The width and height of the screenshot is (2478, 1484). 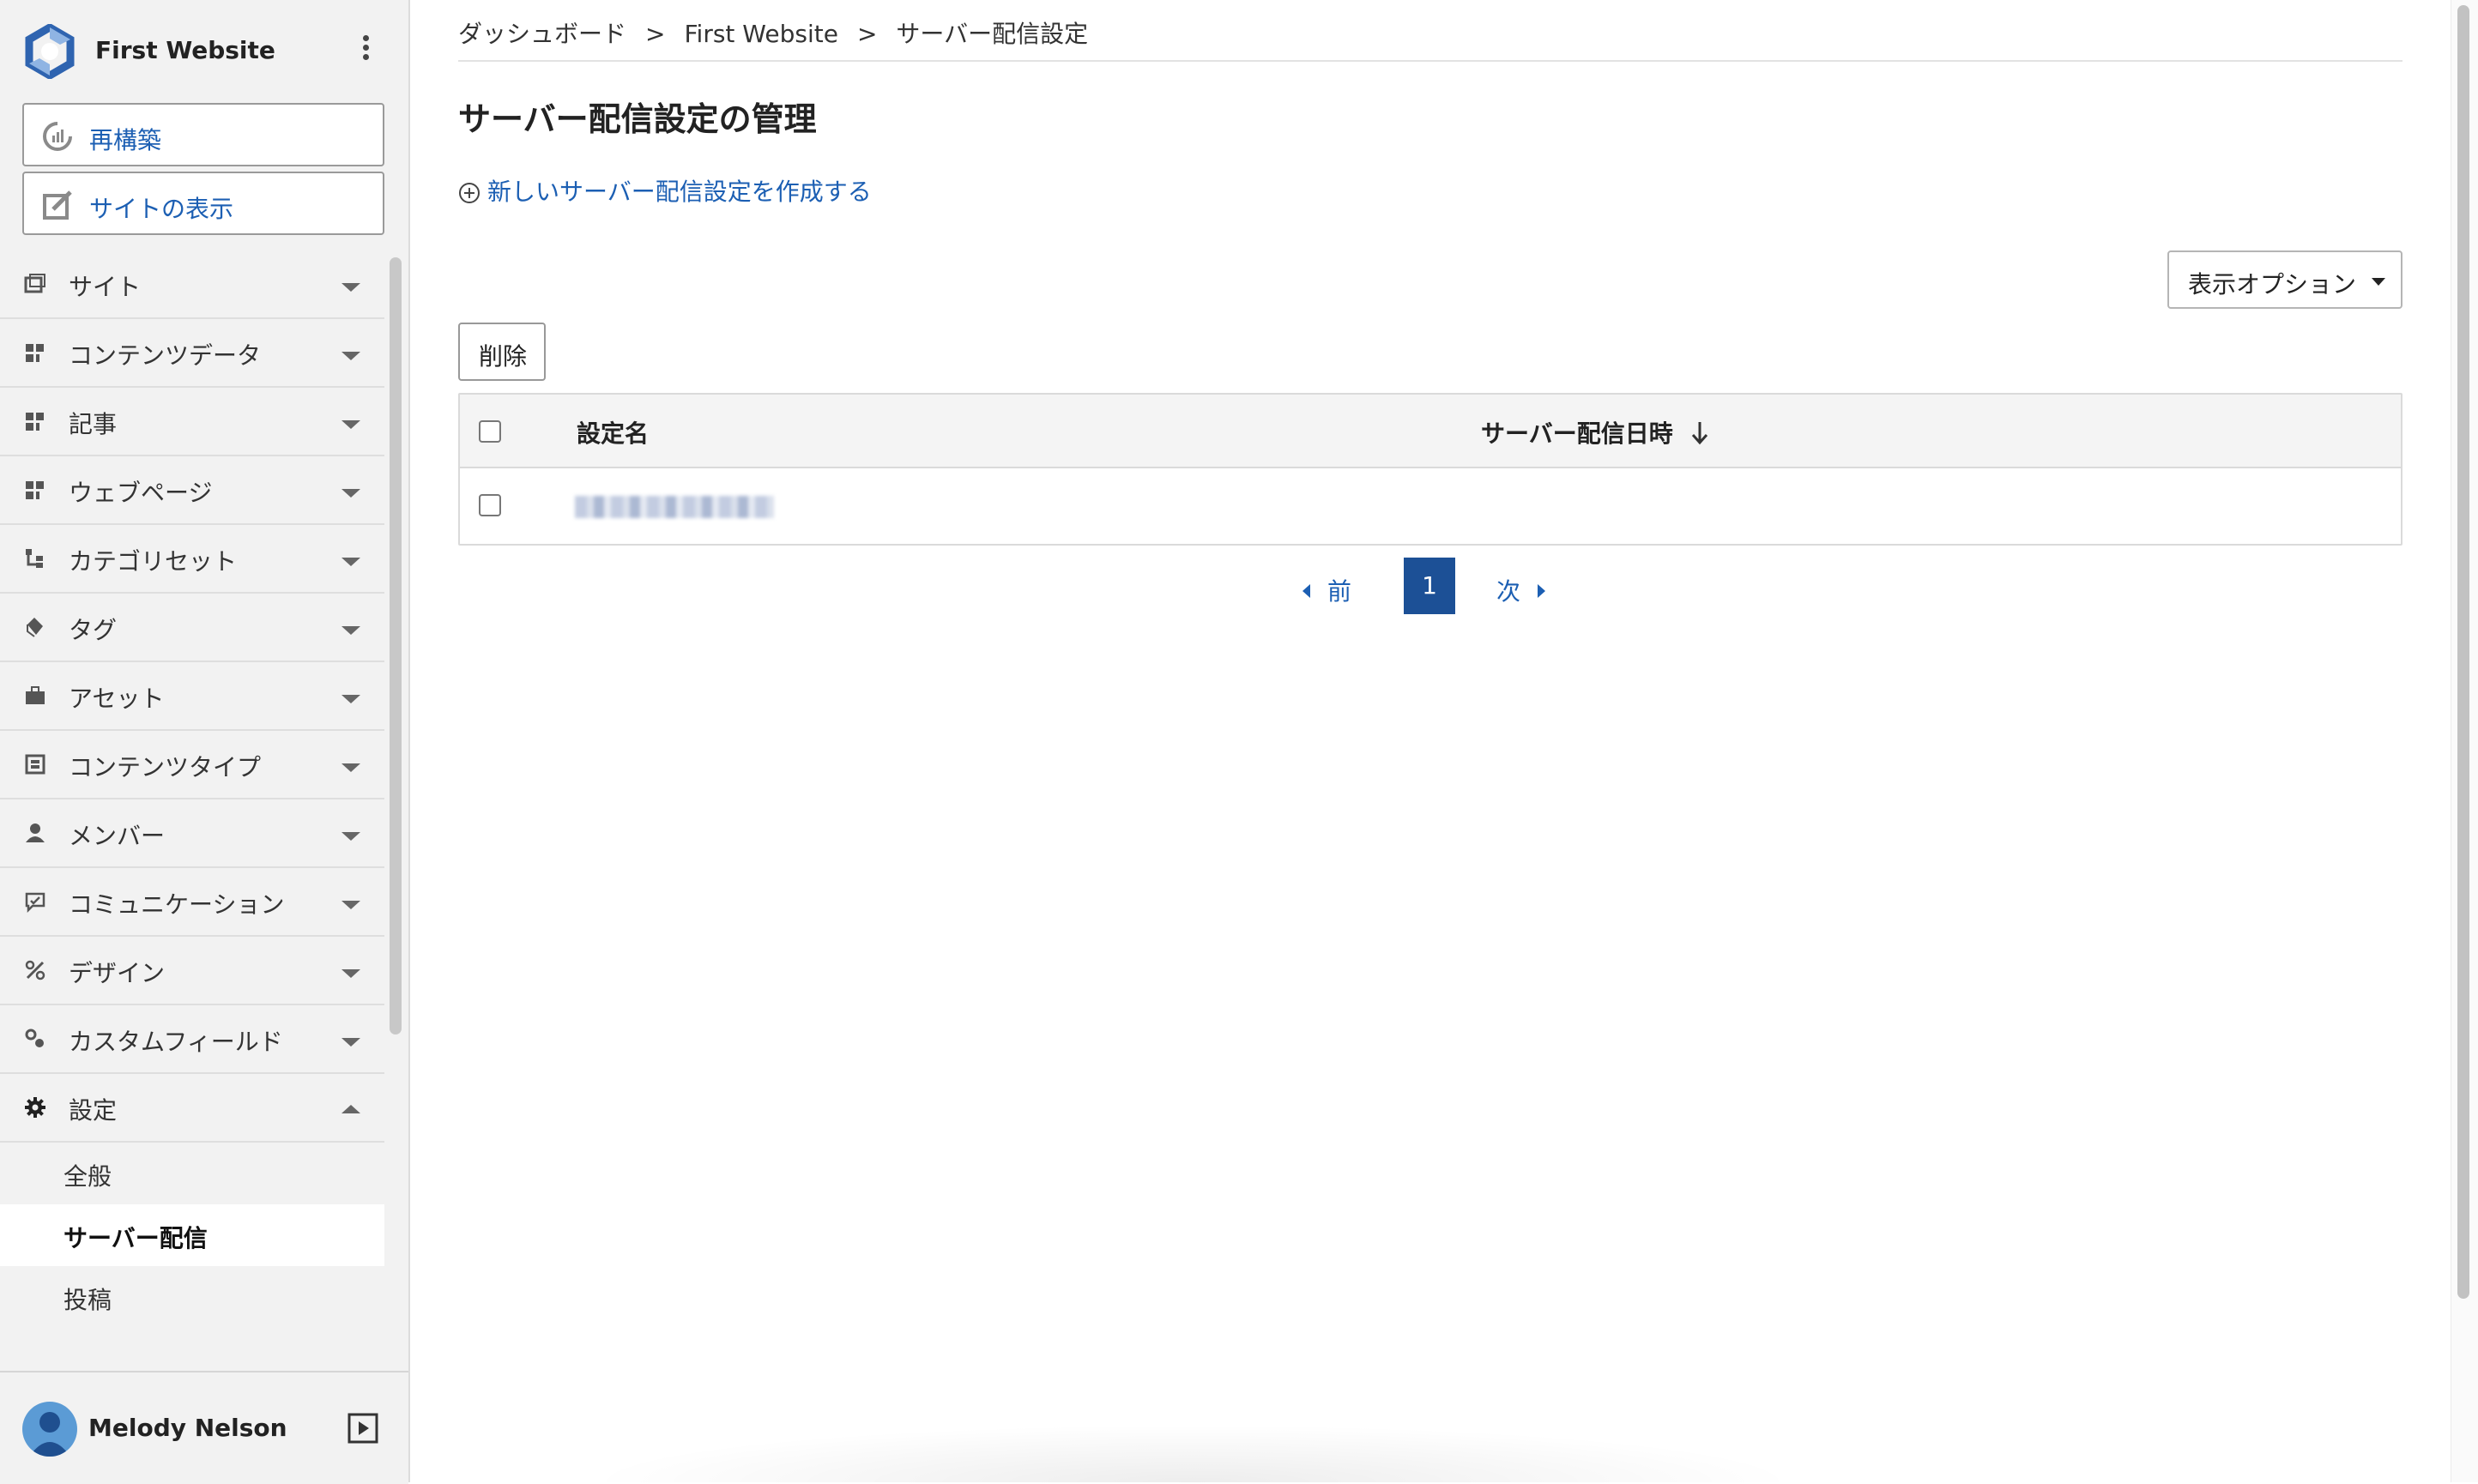 I want to click on rebuild-button: 再構築, so click(x=203, y=134).